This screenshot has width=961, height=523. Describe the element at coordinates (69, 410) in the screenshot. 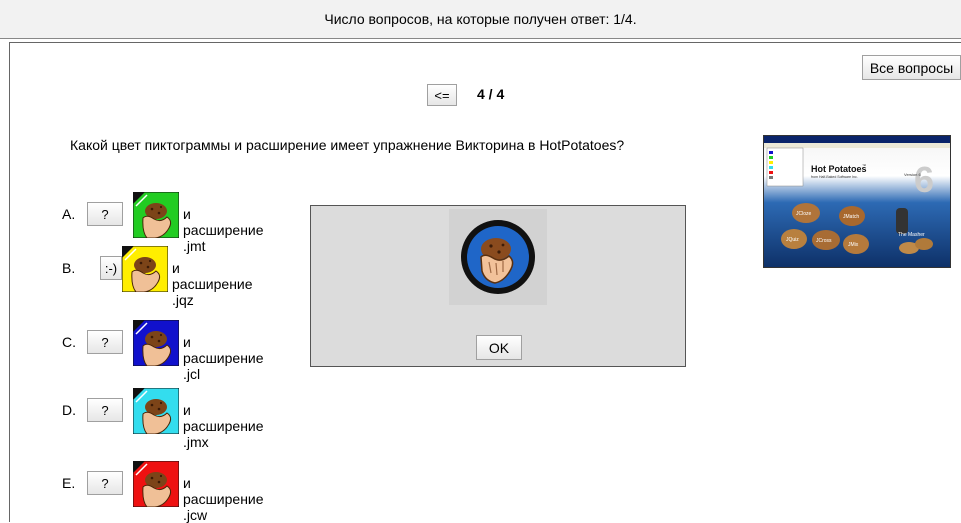

I see `answer-letter: D.` at that location.